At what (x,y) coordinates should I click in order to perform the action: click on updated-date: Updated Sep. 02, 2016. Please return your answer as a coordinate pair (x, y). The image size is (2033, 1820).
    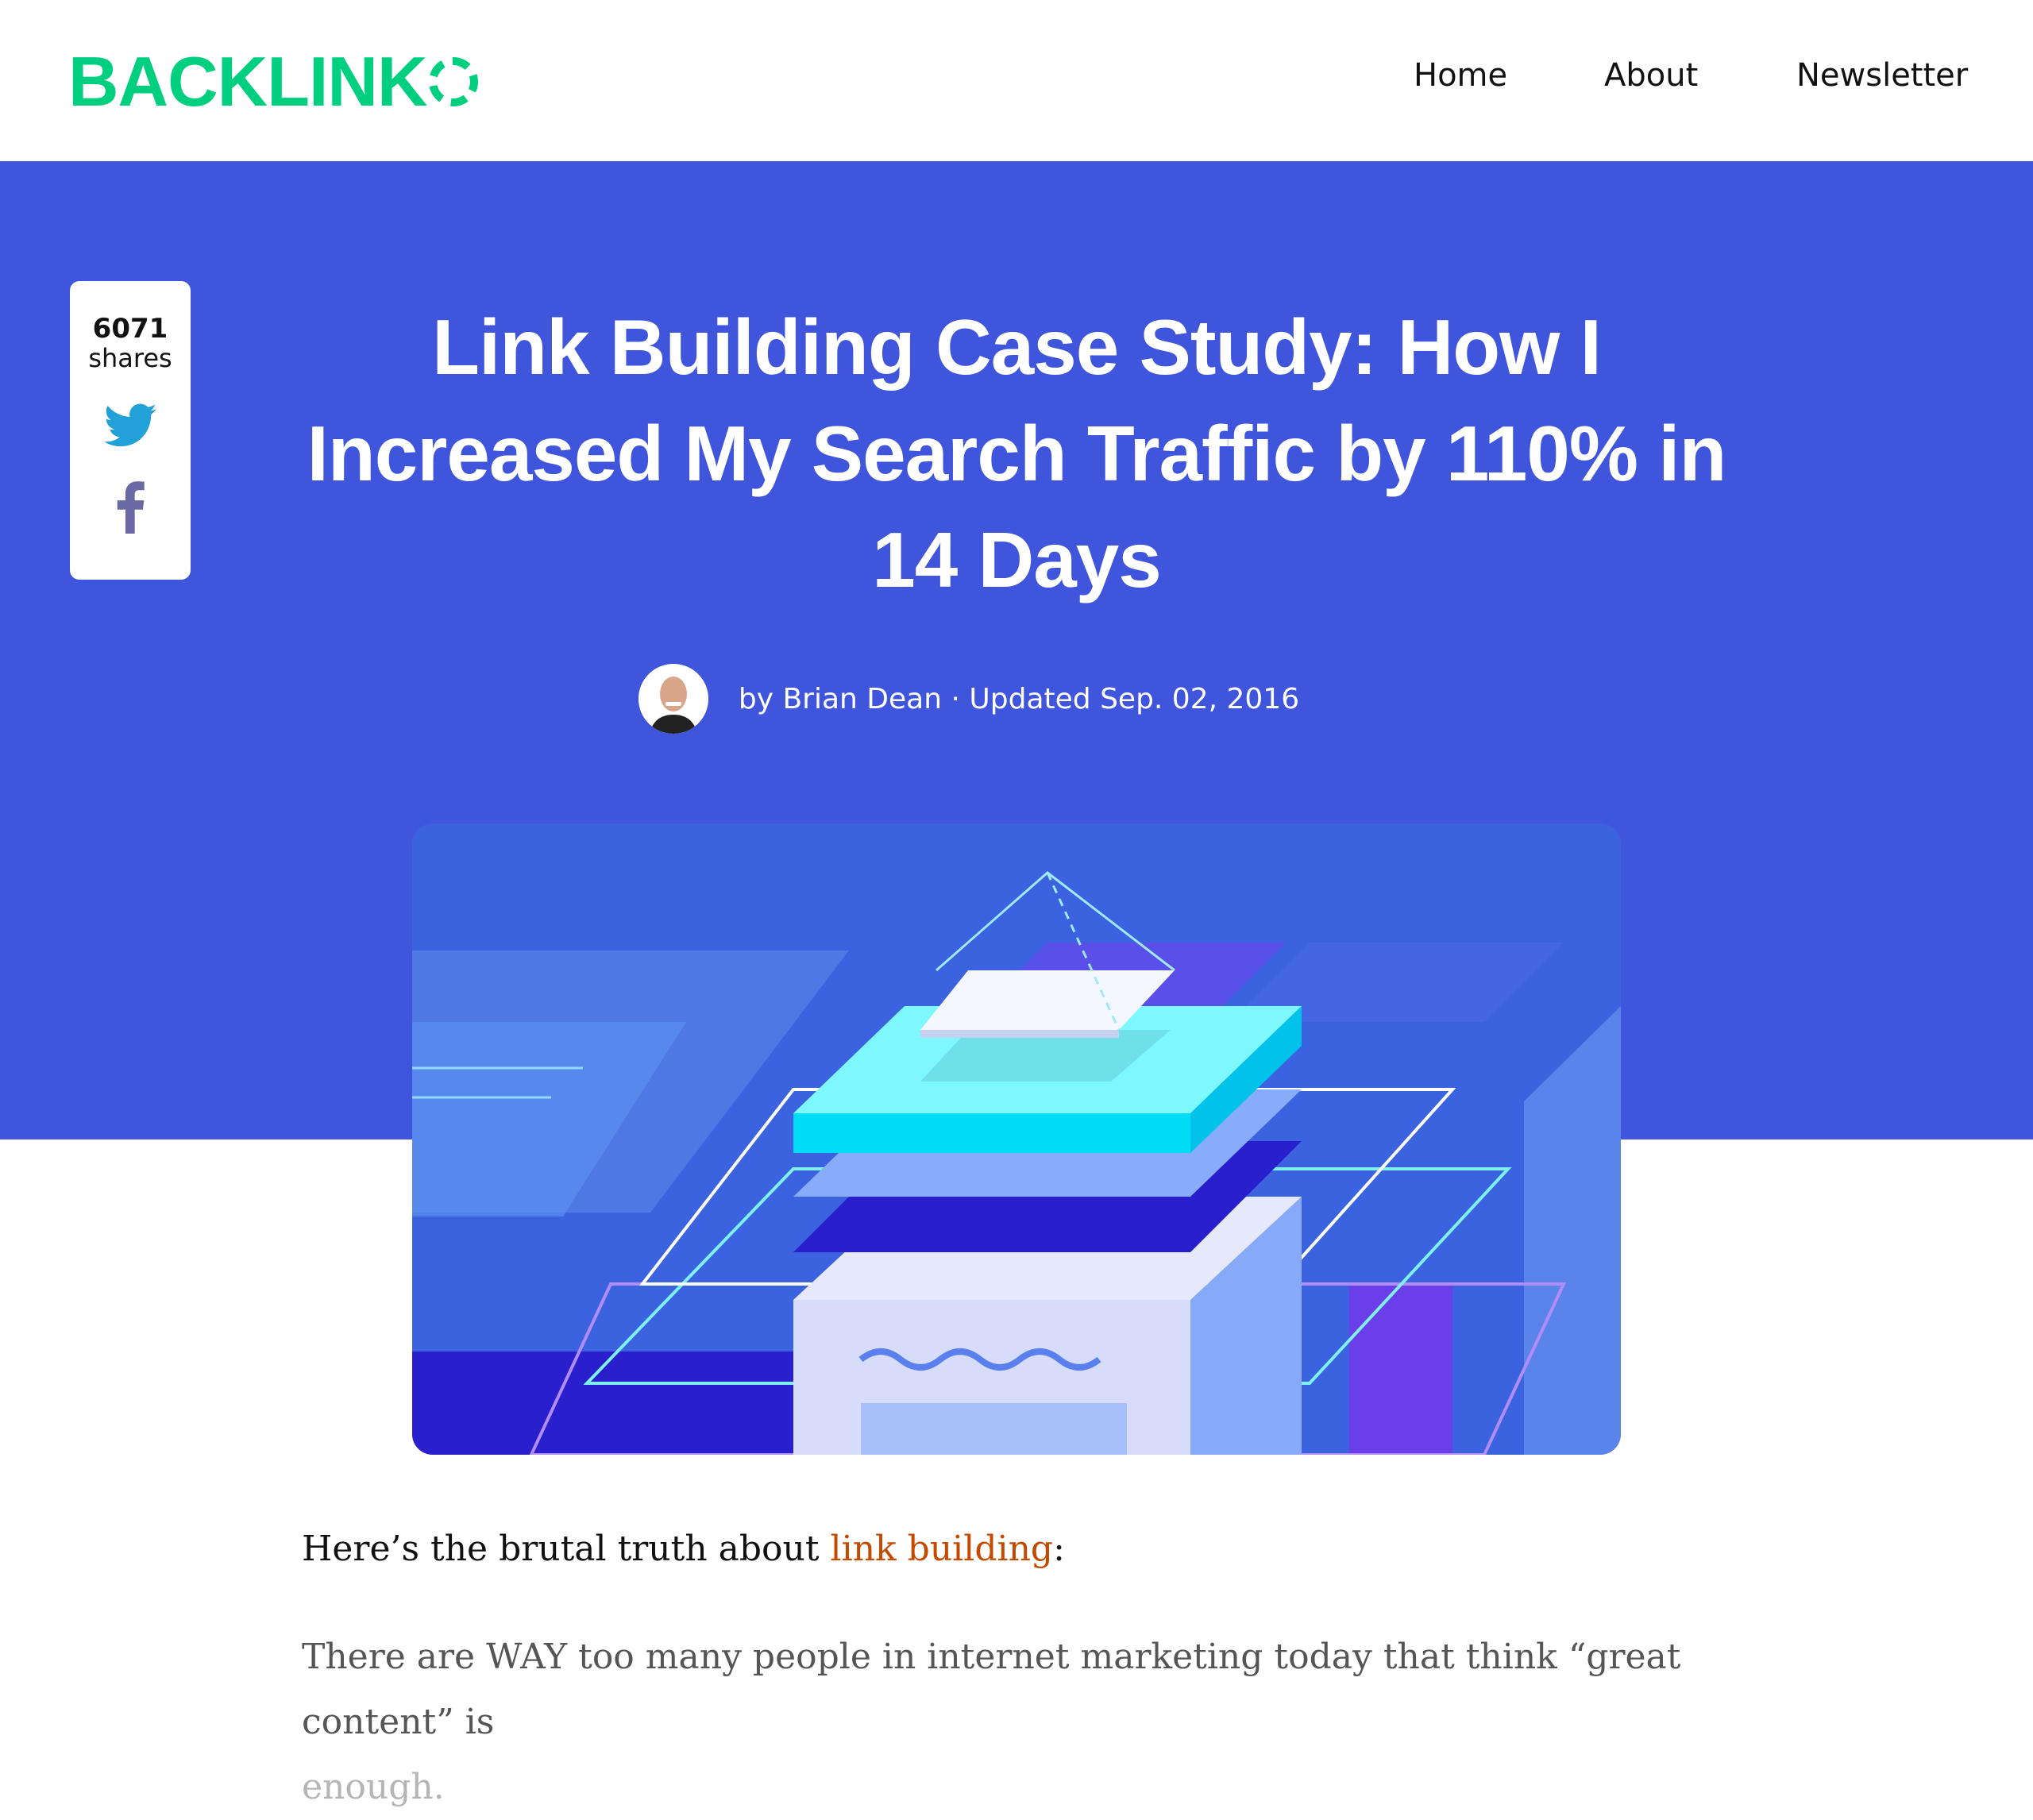
    Looking at the image, I should click on (1135, 698).